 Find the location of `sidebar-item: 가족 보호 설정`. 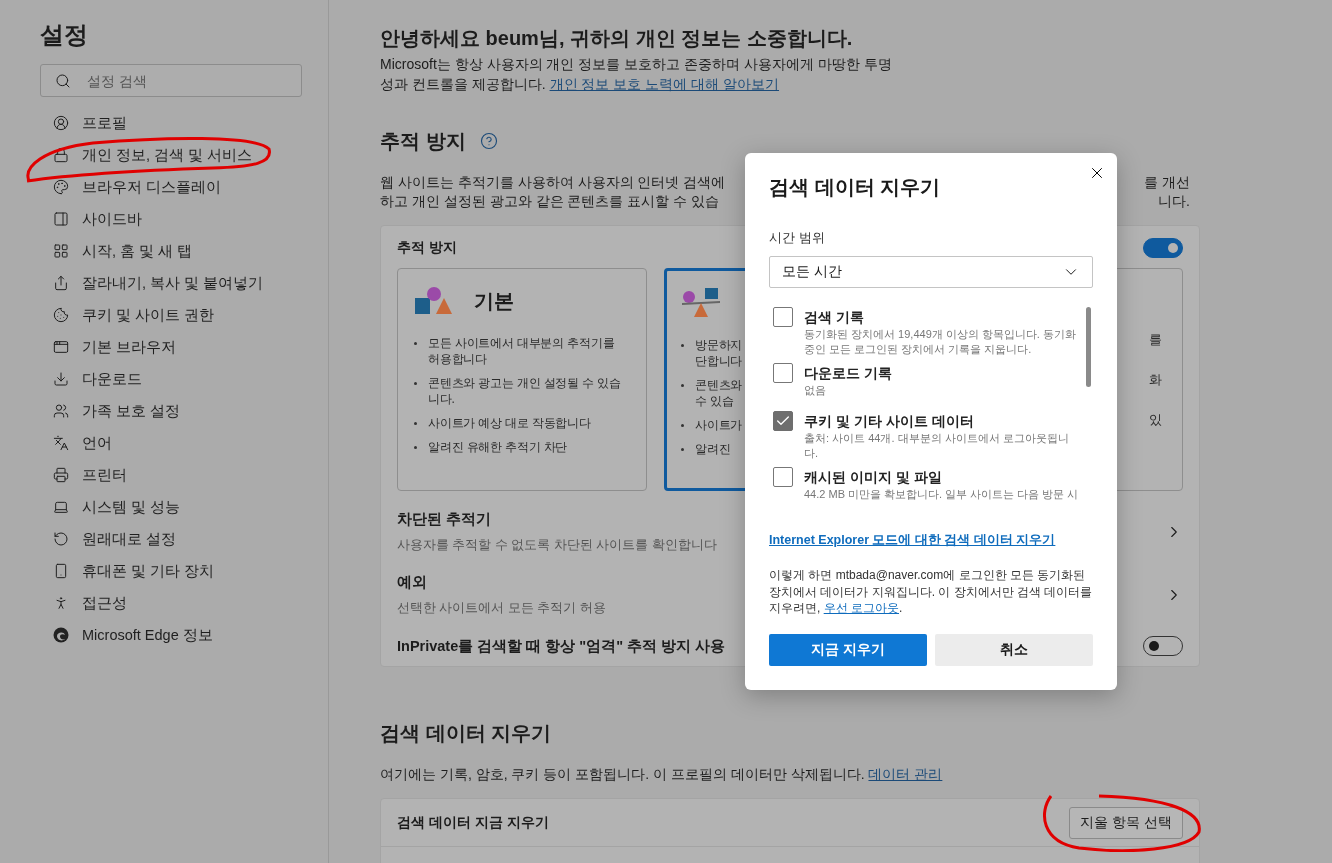

sidebar-item: 가족 보호 설정 is located at coordinates (171, 411).